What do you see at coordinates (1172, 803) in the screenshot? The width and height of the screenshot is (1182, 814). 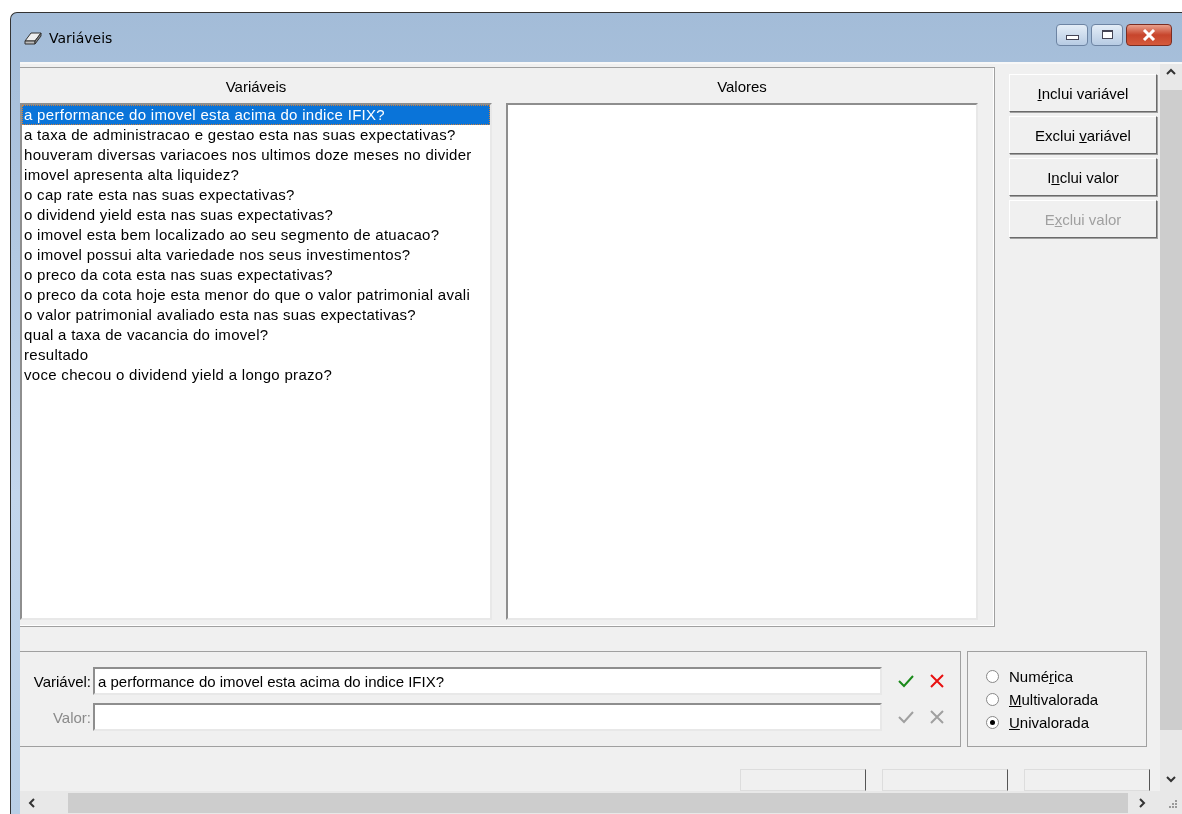 I see `size-grip-icon` at bounding box center [1172, 803].